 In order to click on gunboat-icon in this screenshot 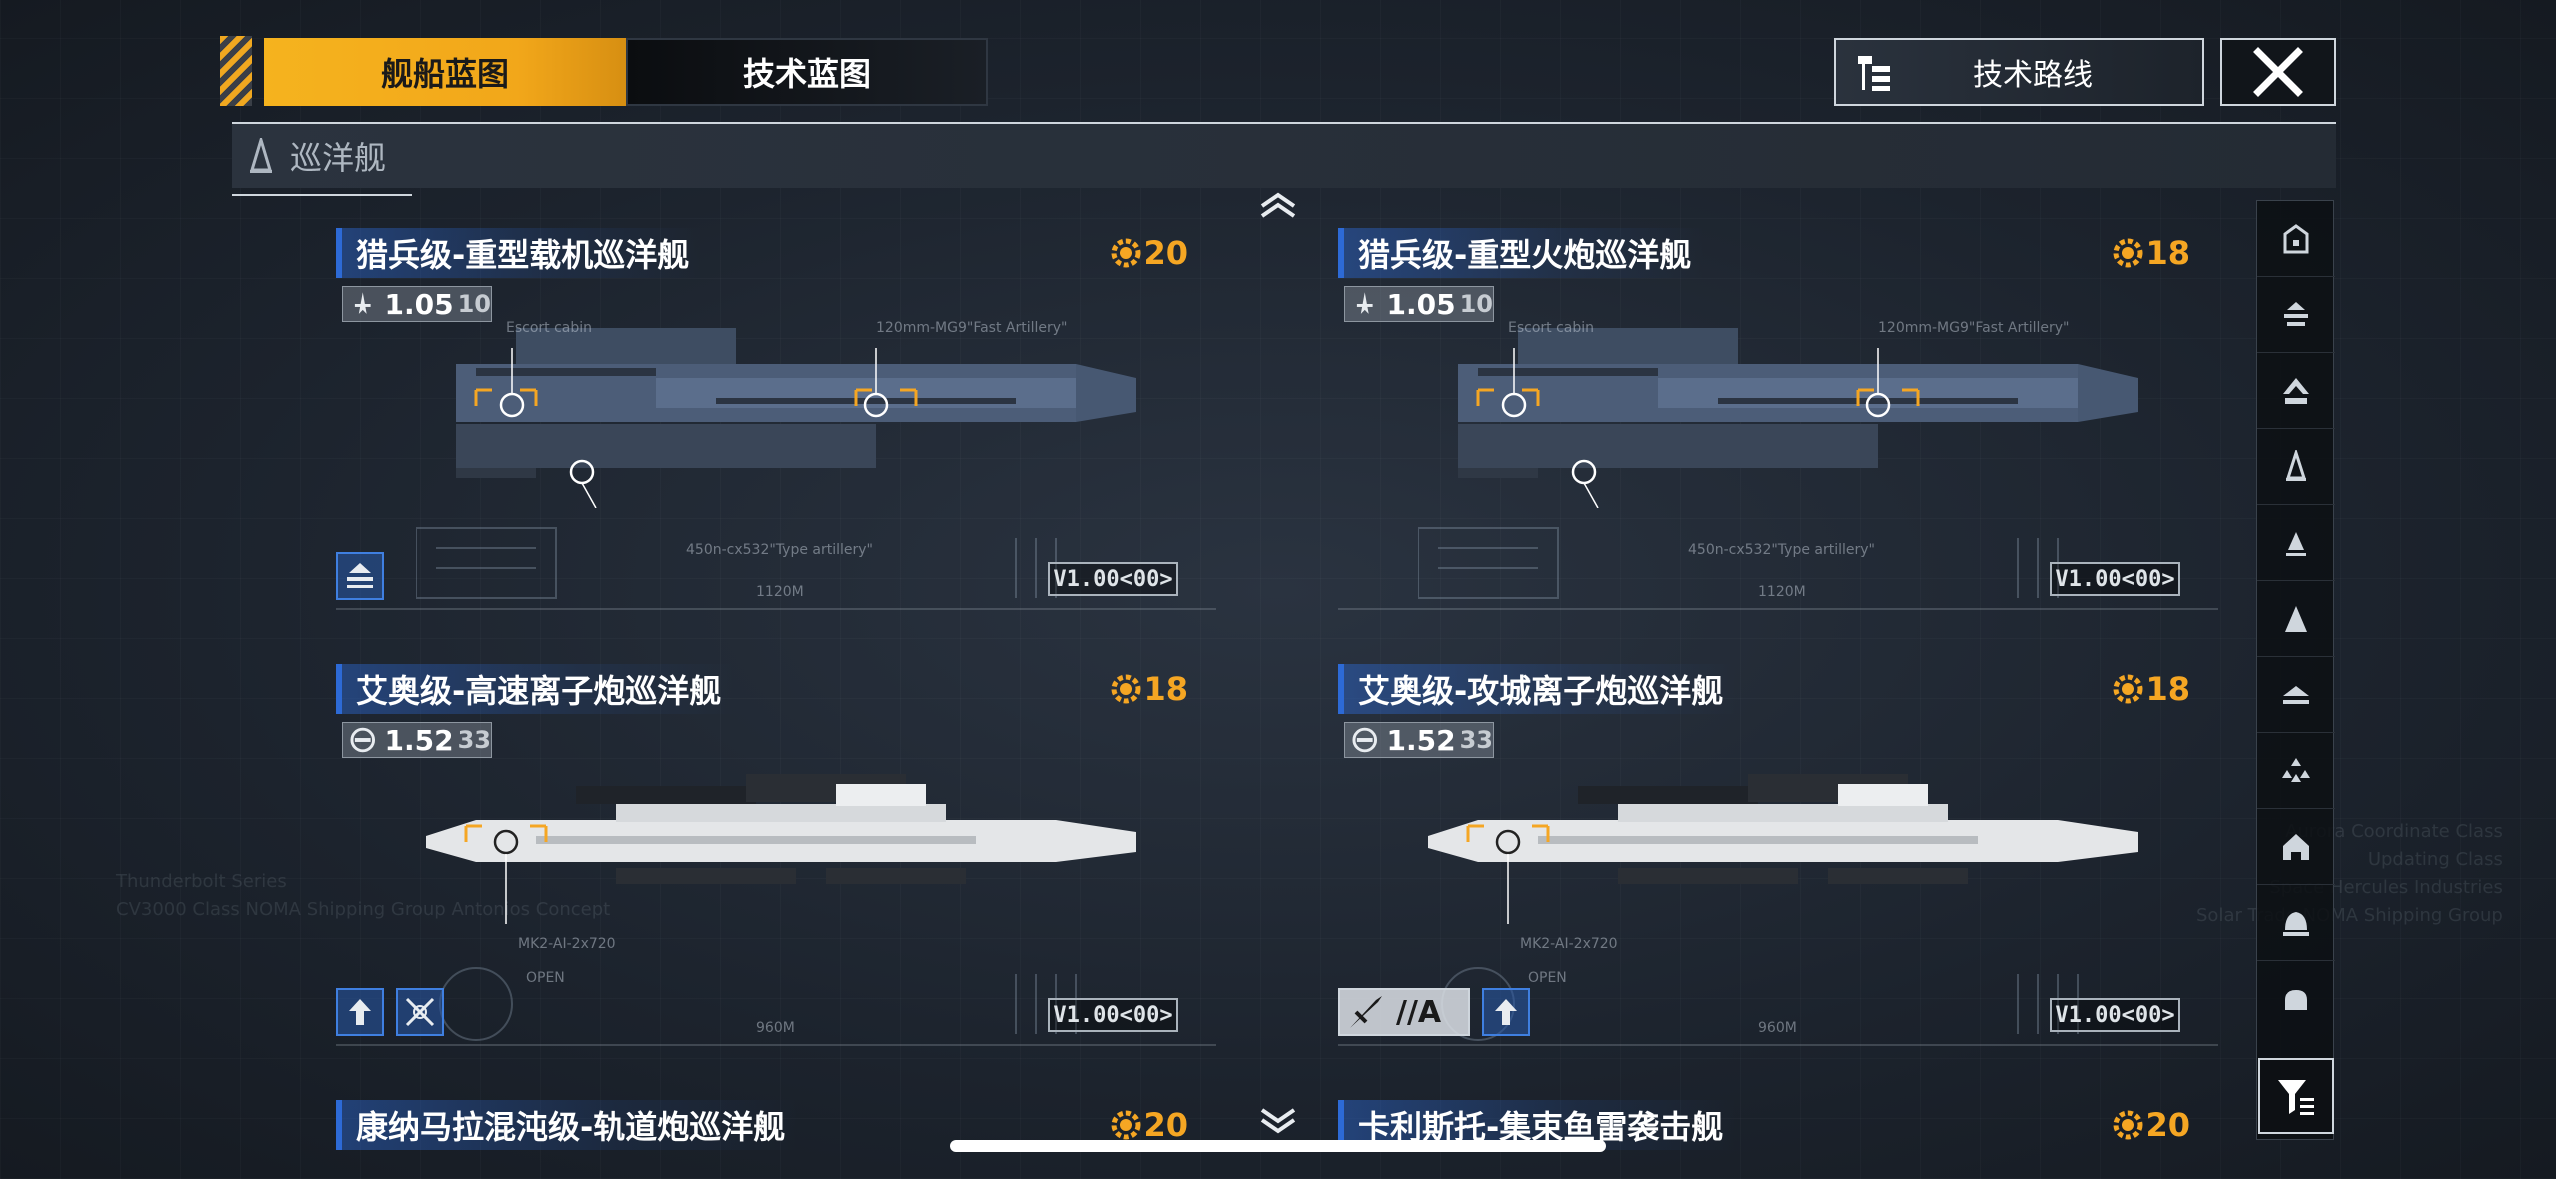, I will do `click(2296, 923)`.